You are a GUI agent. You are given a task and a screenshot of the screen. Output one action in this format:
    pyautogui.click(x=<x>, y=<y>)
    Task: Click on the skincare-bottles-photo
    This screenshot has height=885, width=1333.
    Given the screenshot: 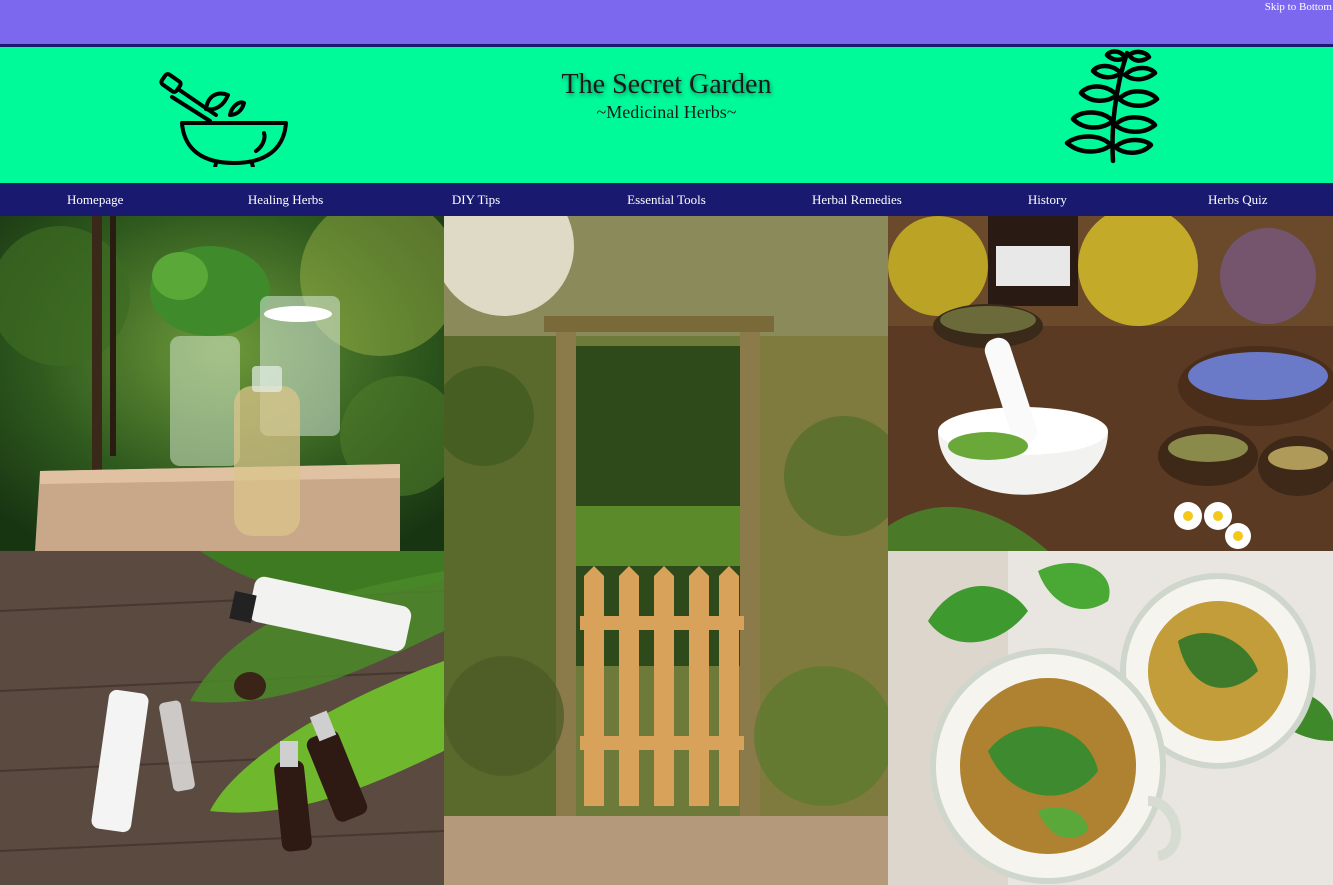 What is the action you would take?
    pyautogui.click(x=222, y=718)
    